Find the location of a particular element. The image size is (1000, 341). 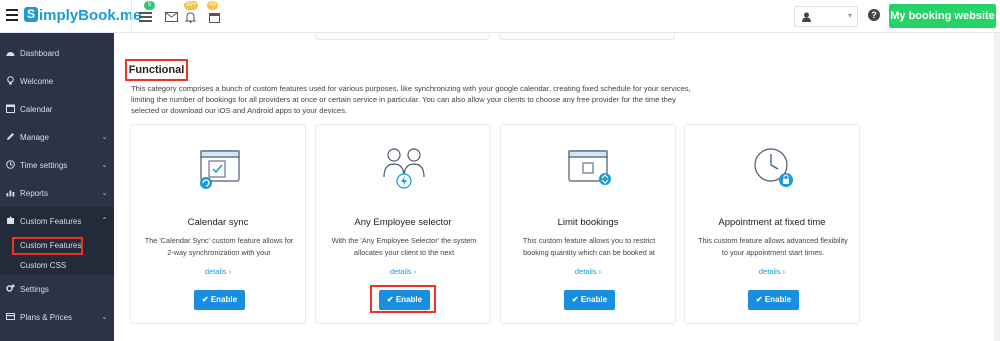

card-title: Calendar sync is located at coordinates (218, 222).